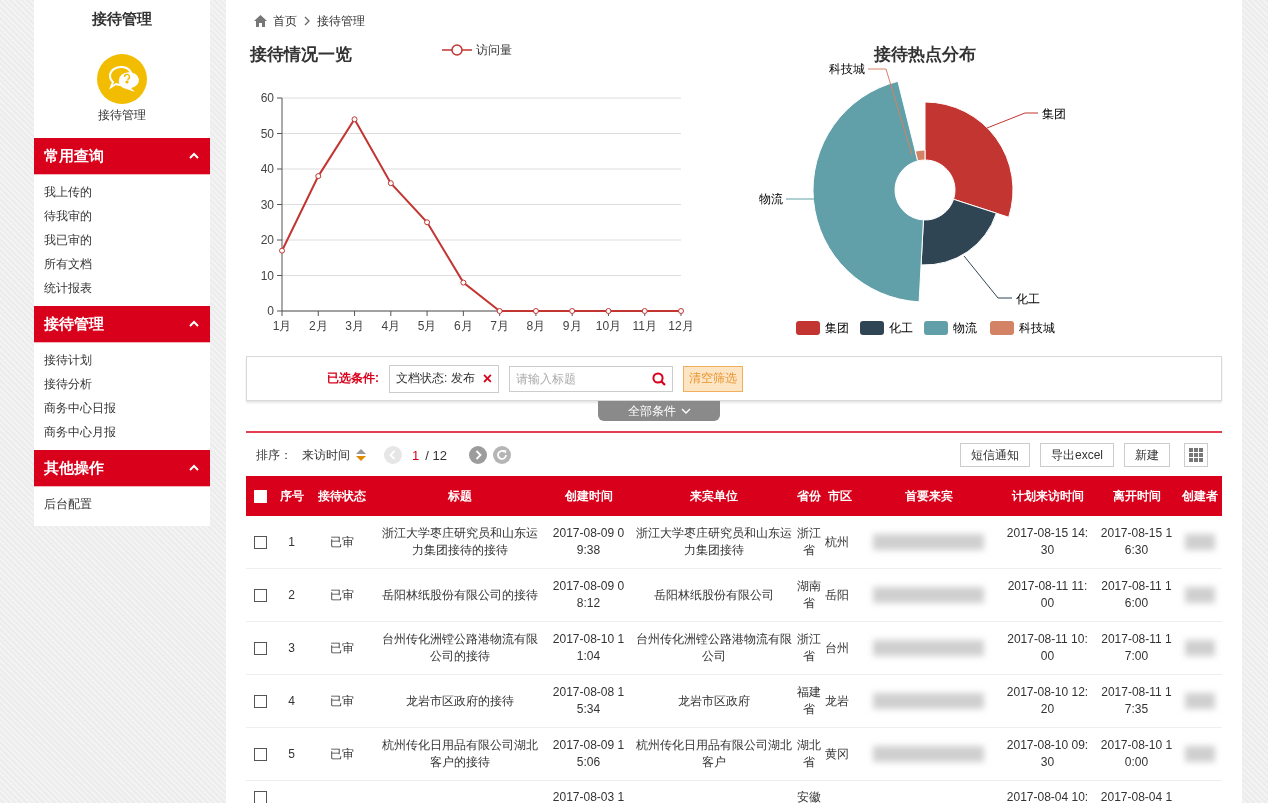  Describe the element at coordinates (713, 647) in the screenshot. I see `table-cell: 台州传化洲镗公路港物流有限公司` at that location.